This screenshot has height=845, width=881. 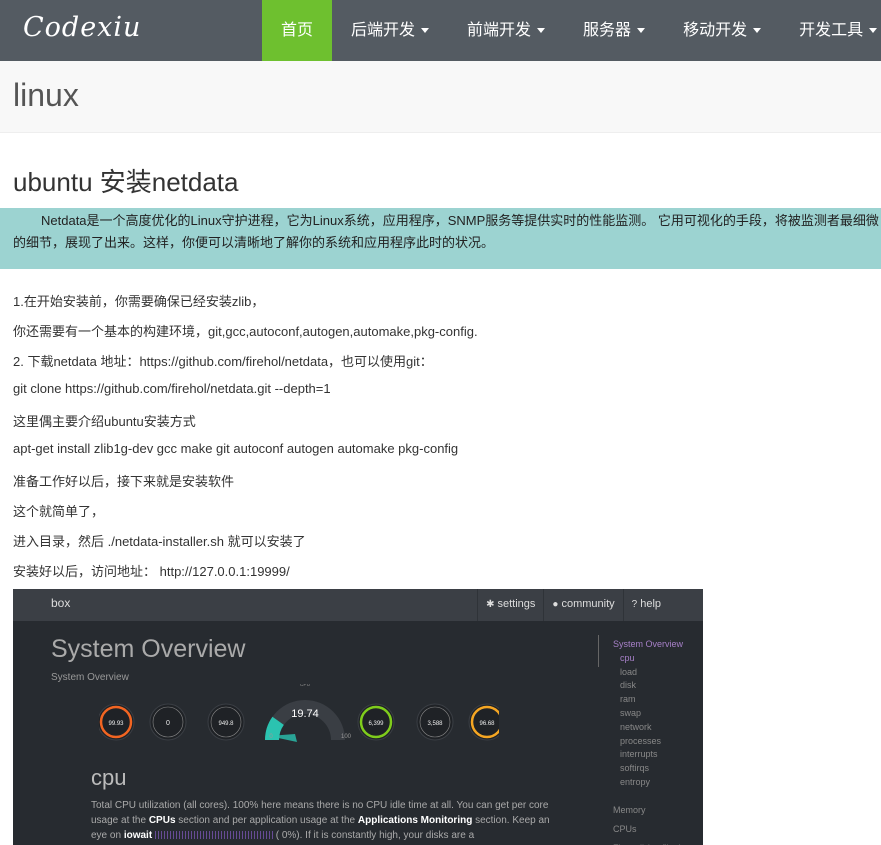 I want to click on small-gauge: 96.68, so click(x=483, y=722).